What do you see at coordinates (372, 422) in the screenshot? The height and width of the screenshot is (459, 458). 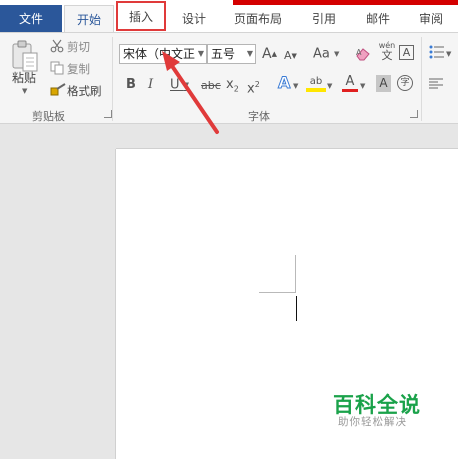 I see `watermark-subtitle: 助你轻松解决` at bounding box center [372, 422].